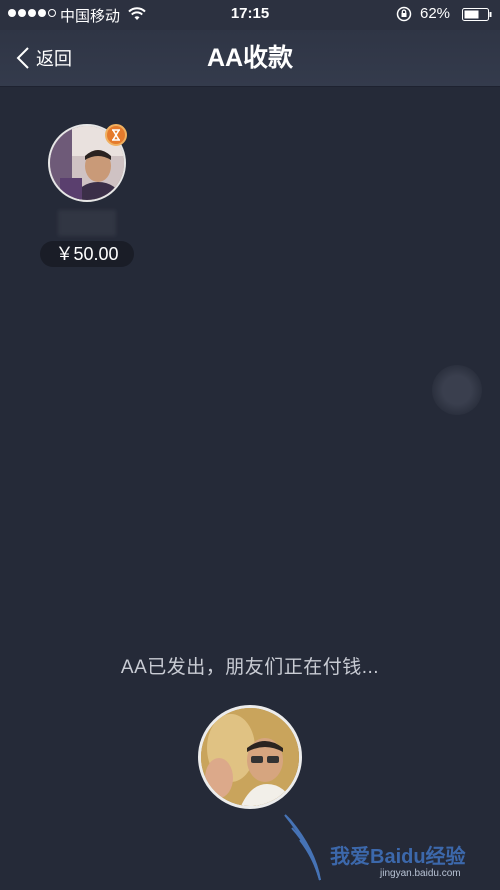 This screenshot has height=890, width=500. I want to click on watermark-text: 我爱Baidu经验, so click(398, 857).